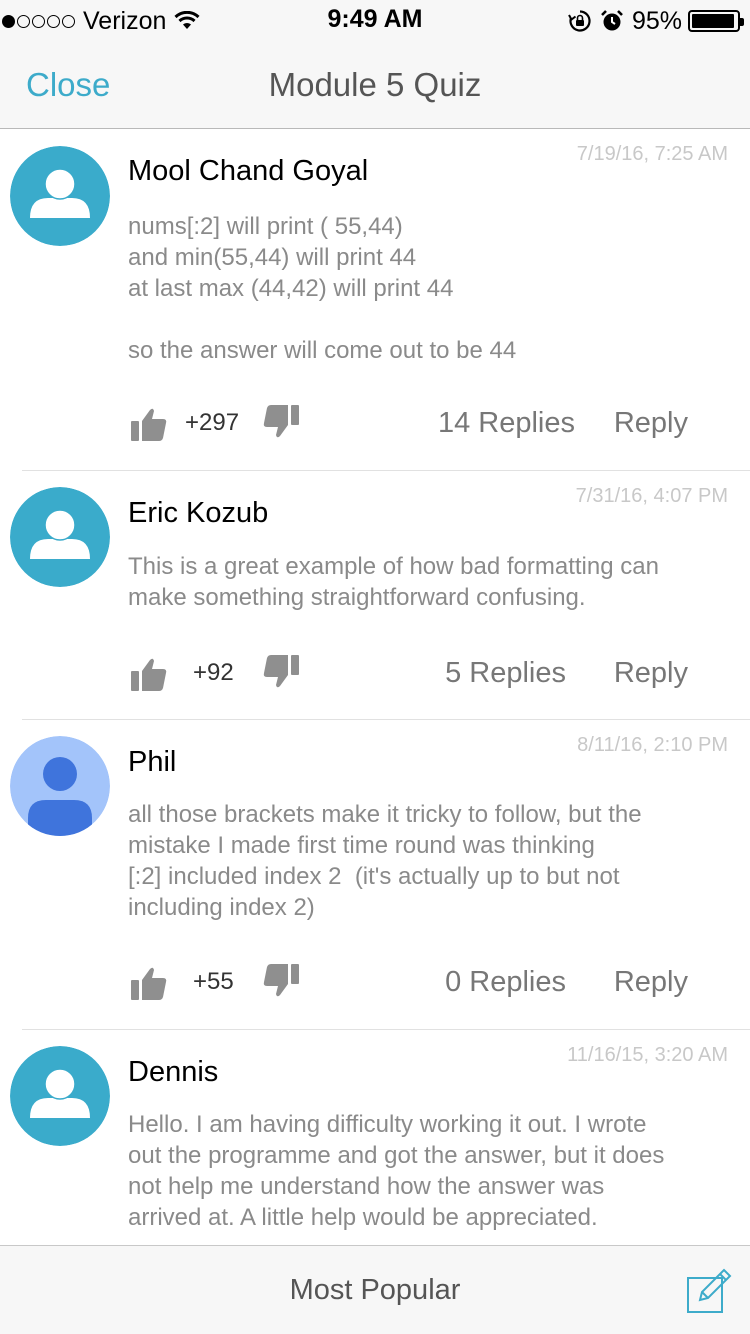 The width and height of the screenshot is (750, 1334). What do you see at coordinates (152, 762) in the screenshot?
I see `comment-author: Phil` at bounding box center [152, 762].